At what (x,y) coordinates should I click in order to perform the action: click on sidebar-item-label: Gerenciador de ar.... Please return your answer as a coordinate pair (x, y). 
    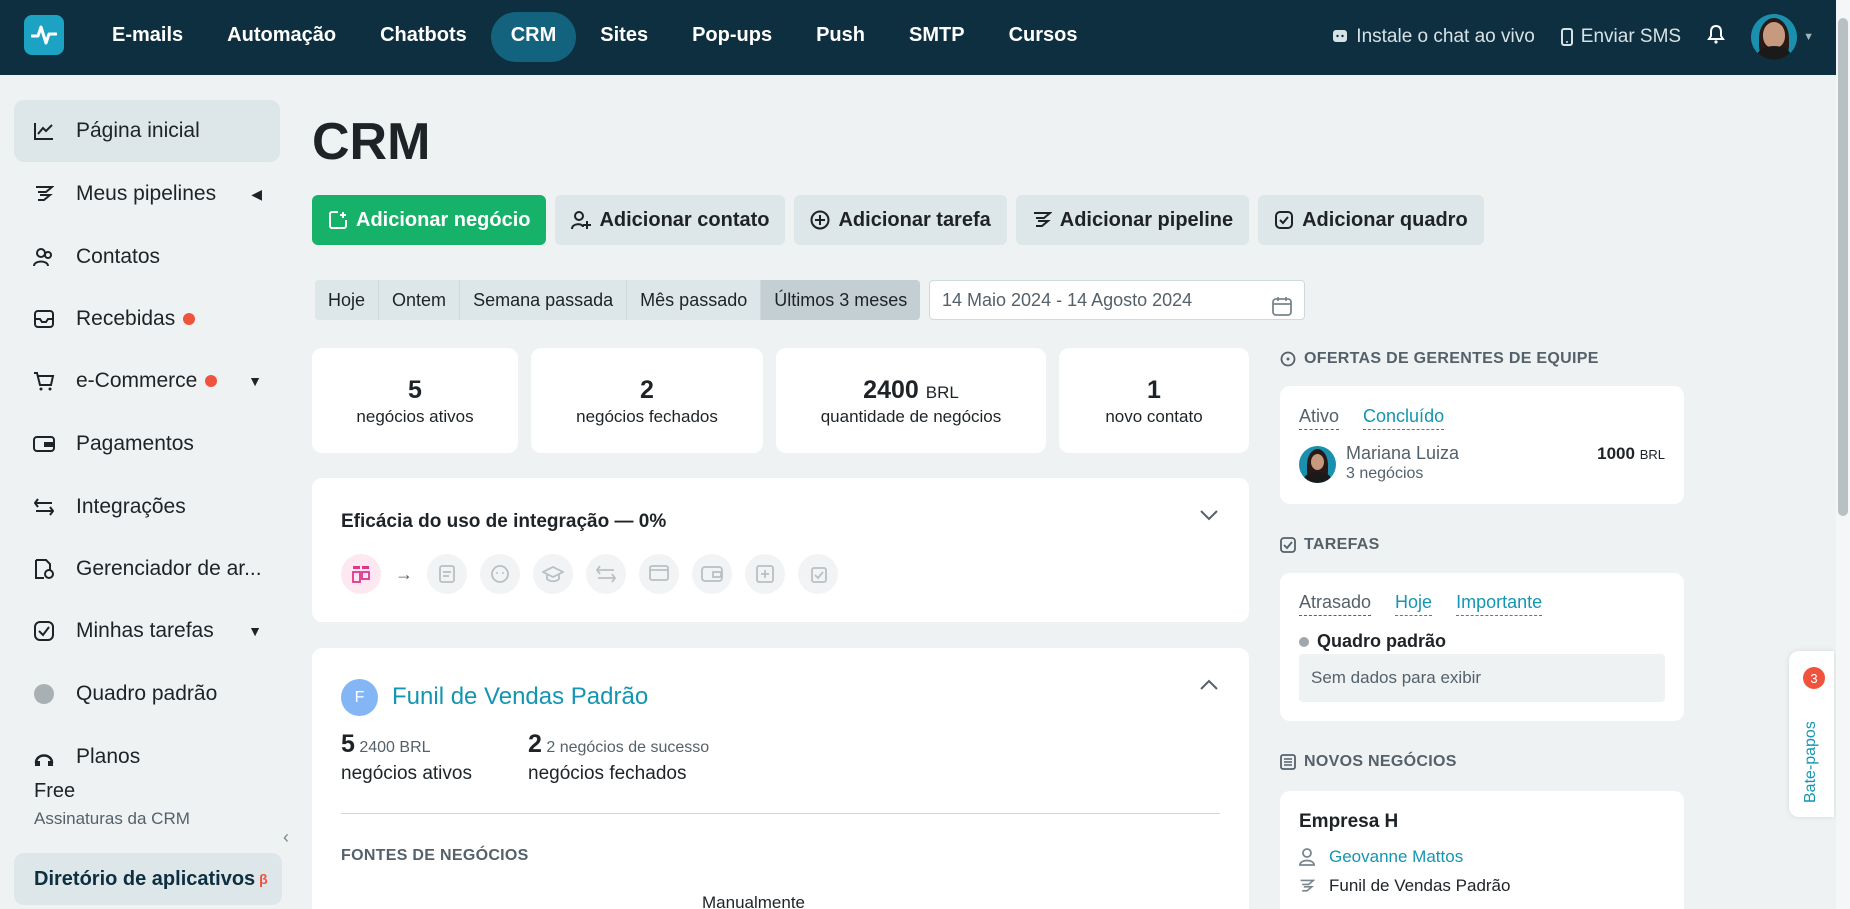
    Looking at the image, I should click on (169, 568).